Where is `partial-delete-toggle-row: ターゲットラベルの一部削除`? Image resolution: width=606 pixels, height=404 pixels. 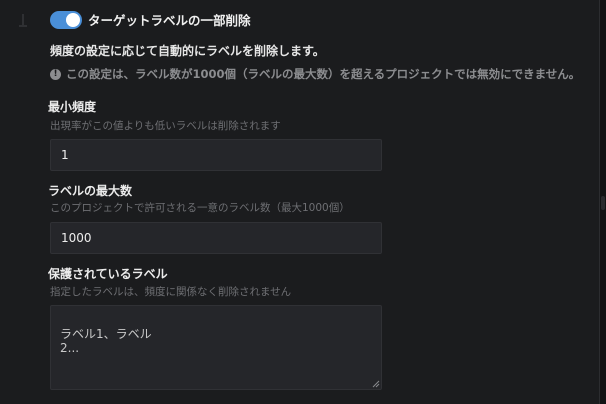 partial-delete-toggle-row: ターゲットラベルの一部削除 is located at coordinates (150, 19).